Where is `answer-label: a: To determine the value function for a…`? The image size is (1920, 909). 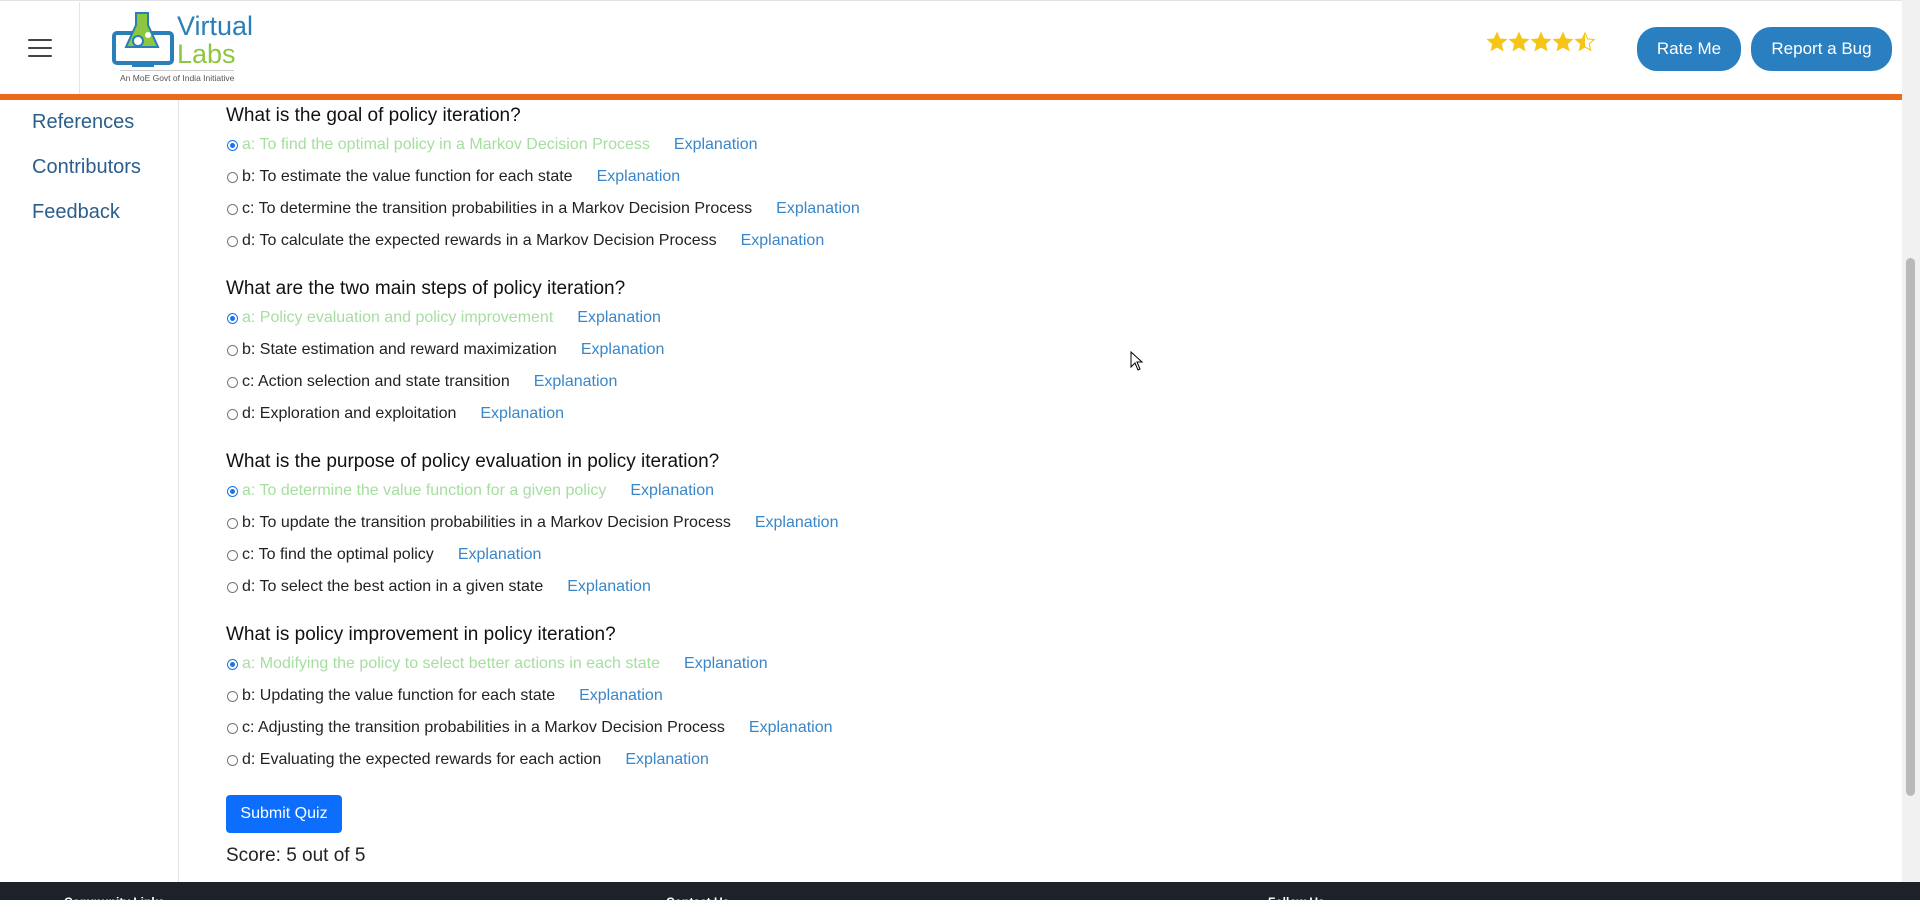 answer-label: a: To determine the value function for a… is located at coordinates (424, 491).